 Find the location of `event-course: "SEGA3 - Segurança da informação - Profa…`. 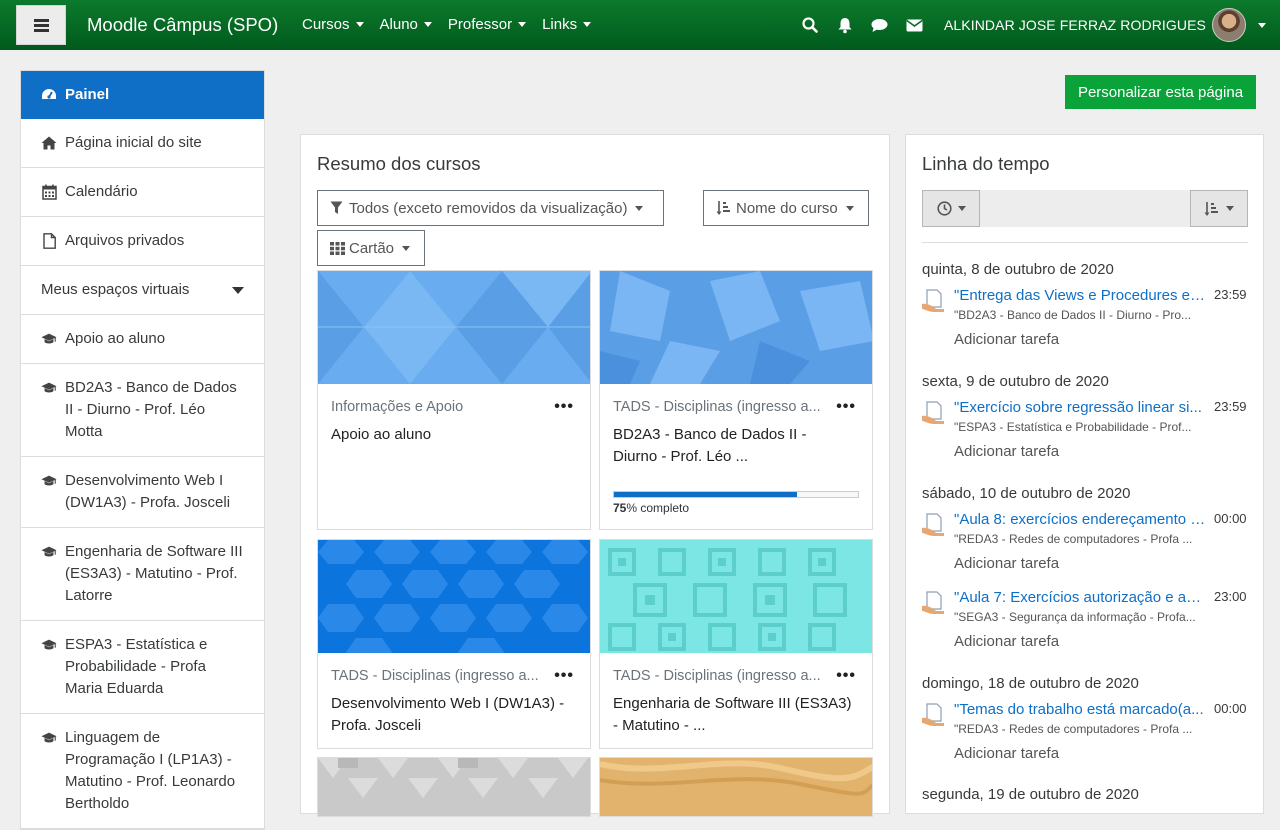

event-course: "SEGA3 - Segurança da informação - Profa… is located at coordinates (1075, 617).